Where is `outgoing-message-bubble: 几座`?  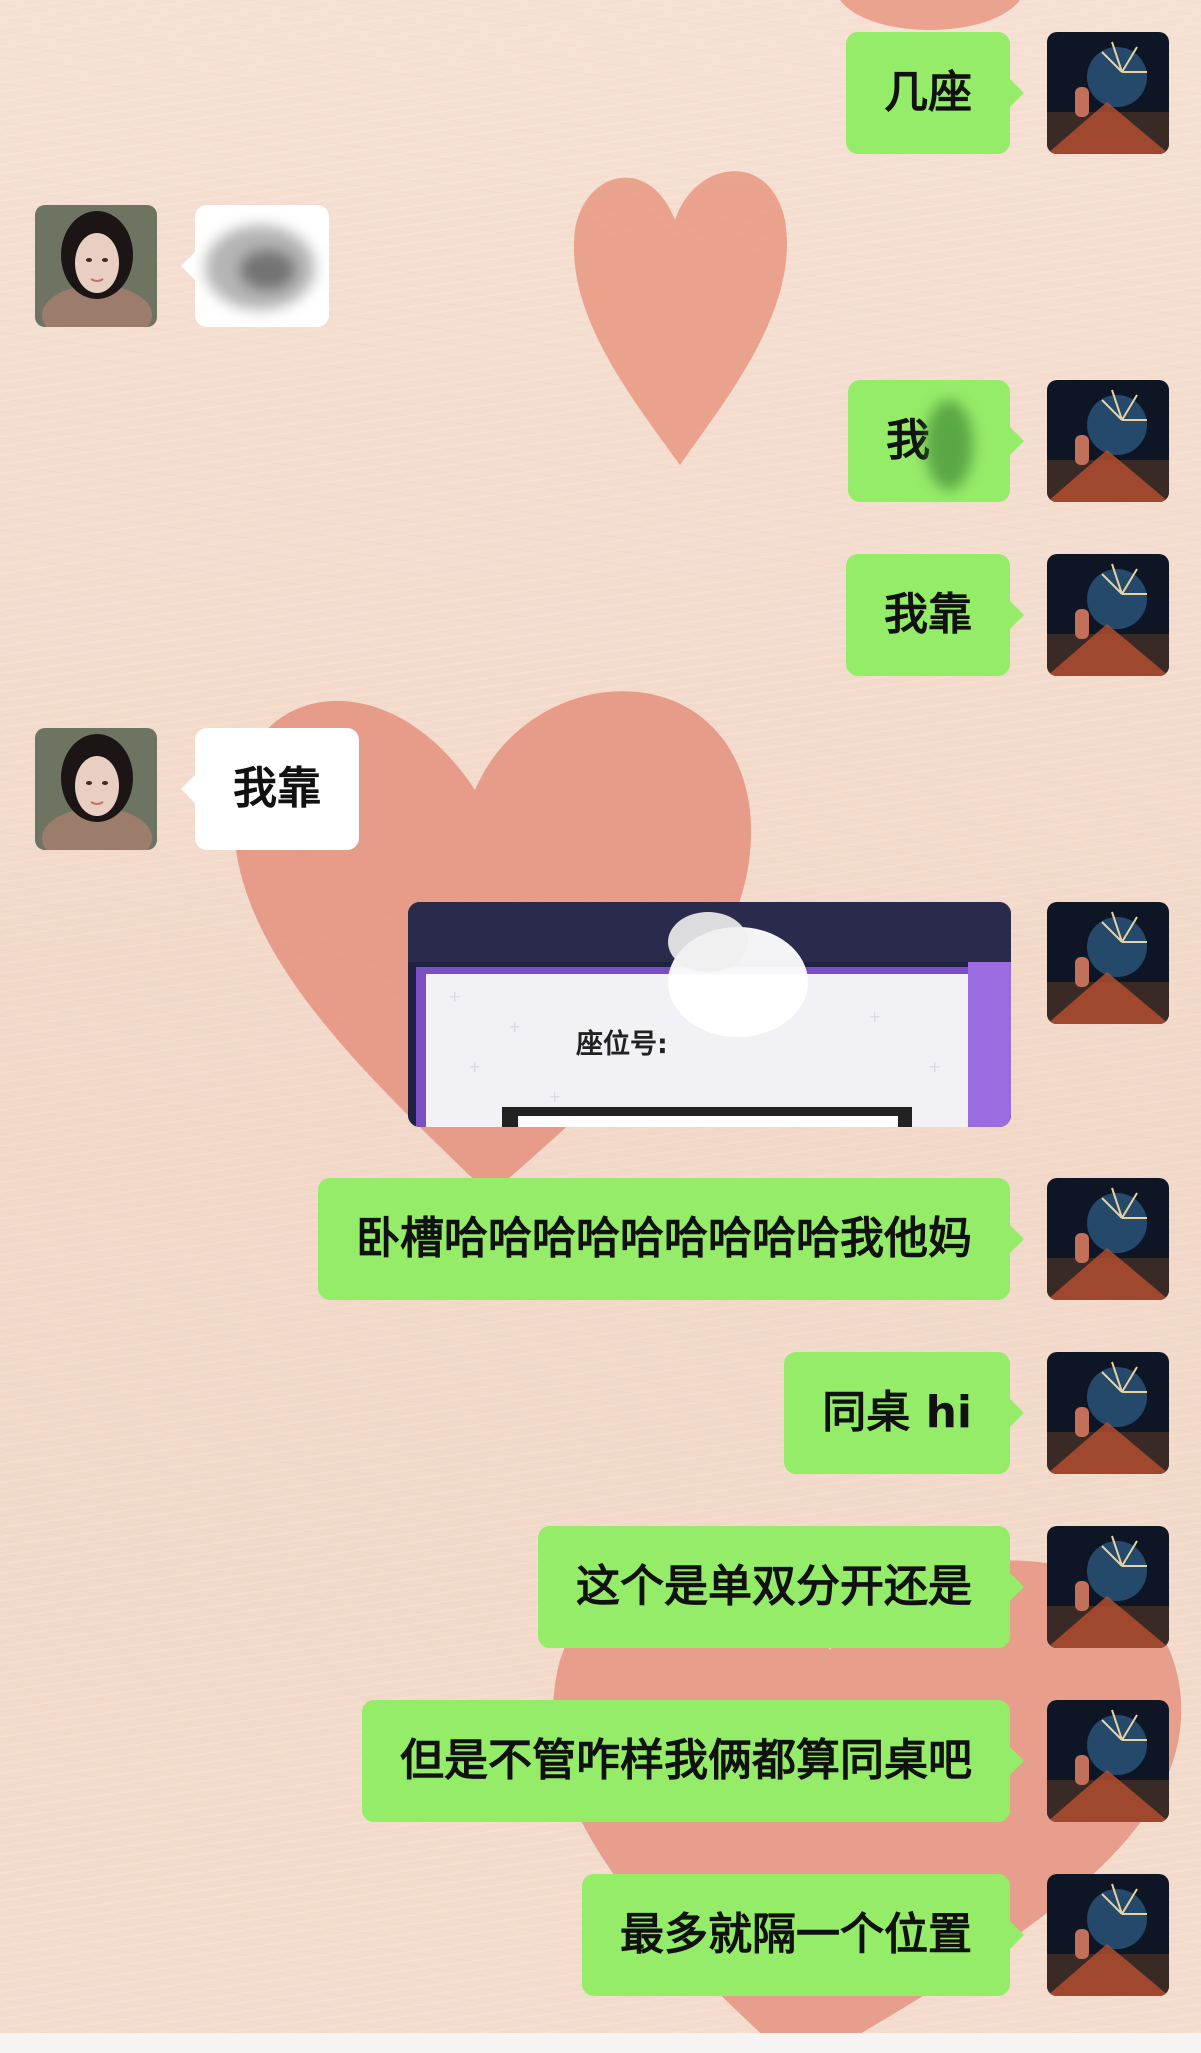
outgoing-message-bubble: 几座 is located at coordinates (935, 93).